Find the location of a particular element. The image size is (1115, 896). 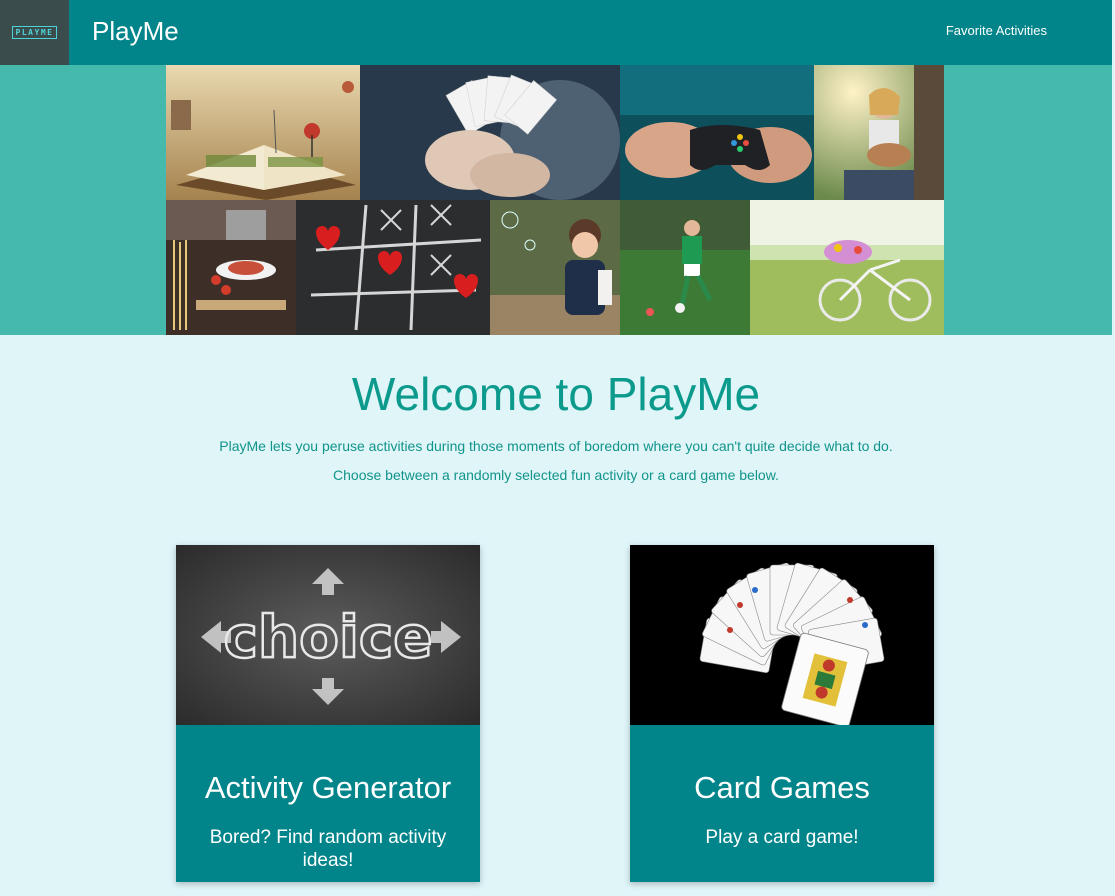

brand-title: PlayMe is located at coordinates (135, 31).